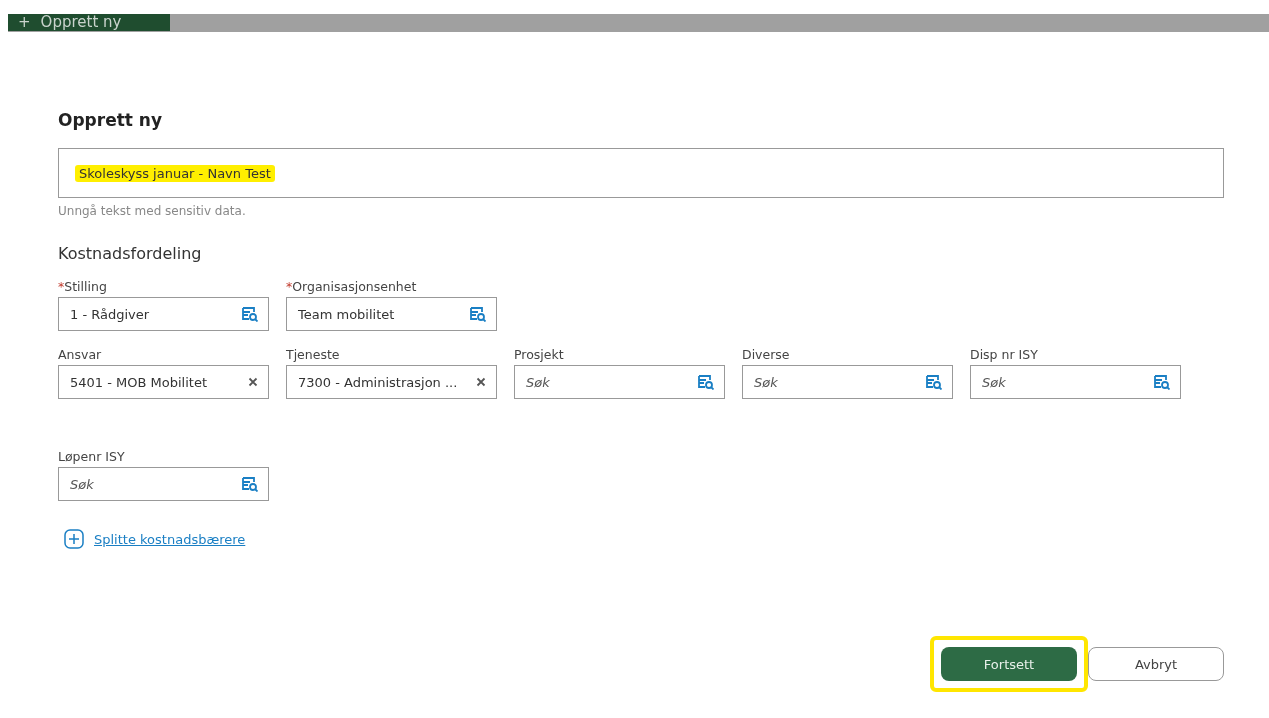 The width and height of the screenshot is (1269, 718). Describe the element at coordinates (1156, 664) in the screenshot. I see `cancel-button: Avbryt` at that location.